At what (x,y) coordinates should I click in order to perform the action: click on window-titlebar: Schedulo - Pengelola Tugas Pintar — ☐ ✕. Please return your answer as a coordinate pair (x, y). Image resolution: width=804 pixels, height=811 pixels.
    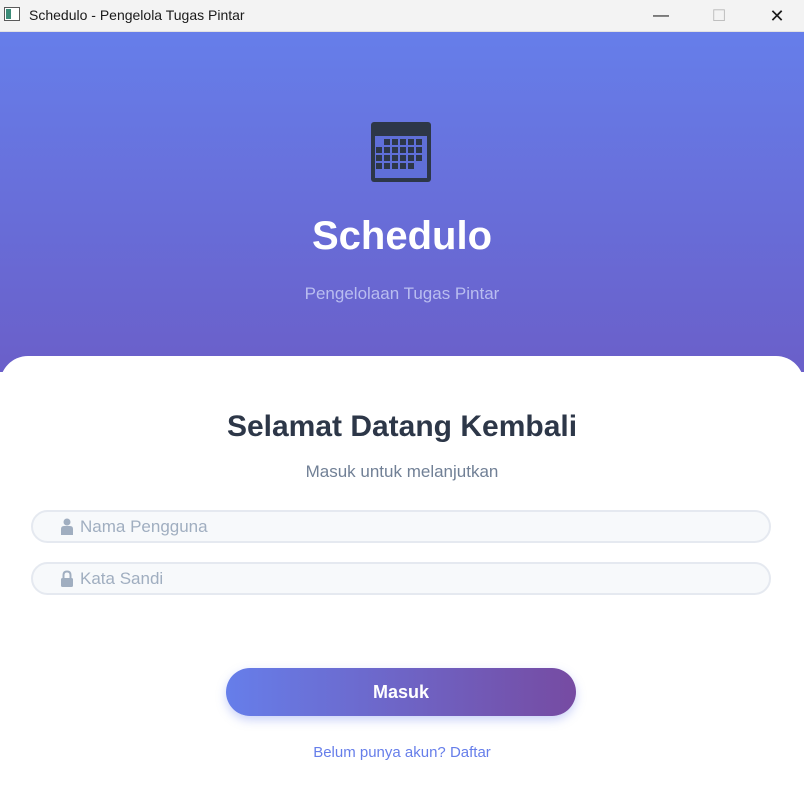
    Looking at the image, I should click on (402, 16).